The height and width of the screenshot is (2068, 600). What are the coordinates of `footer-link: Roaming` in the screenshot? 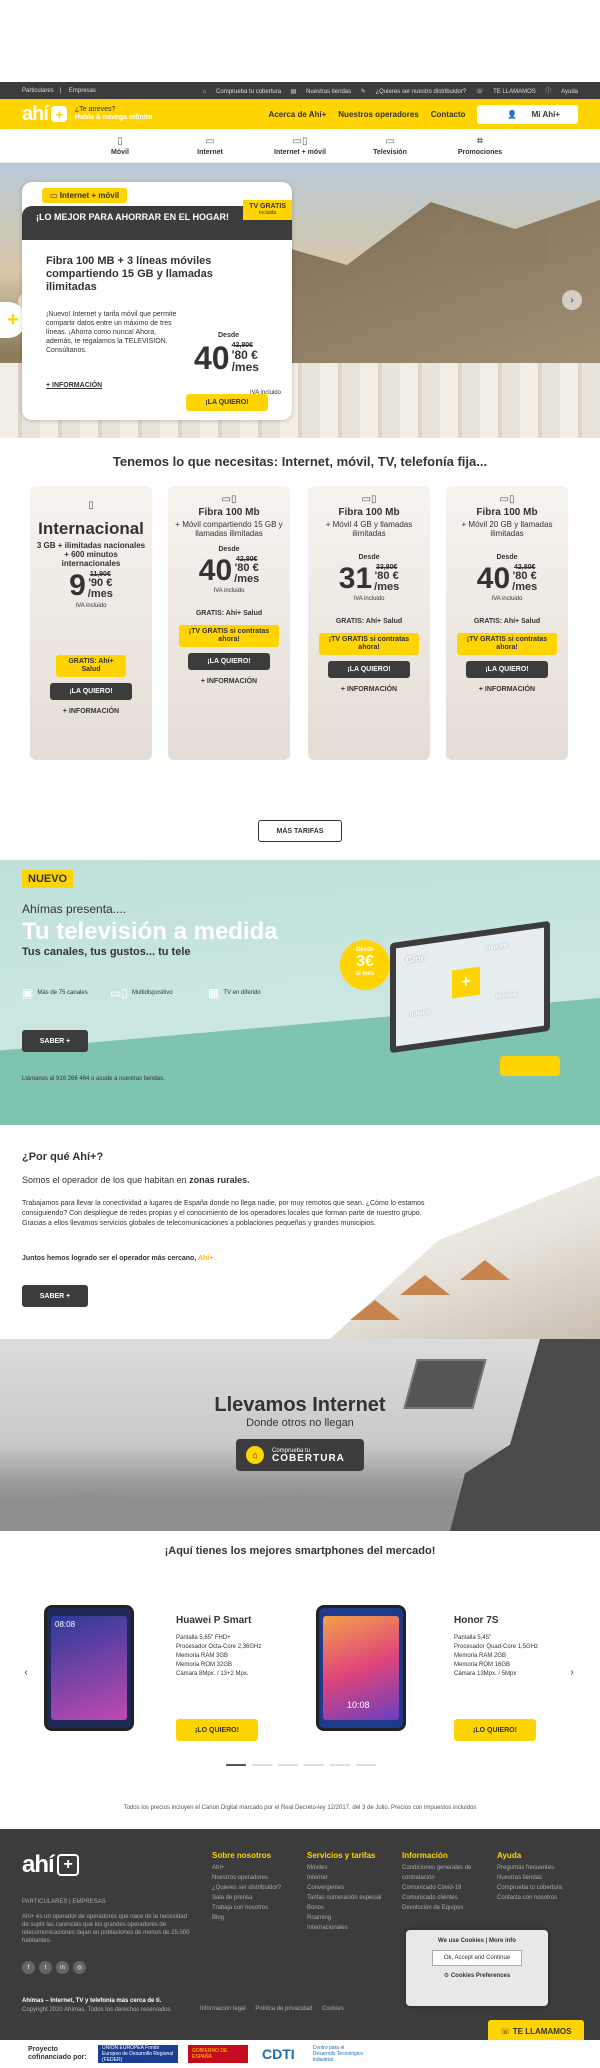 It's located at (347, 1918).